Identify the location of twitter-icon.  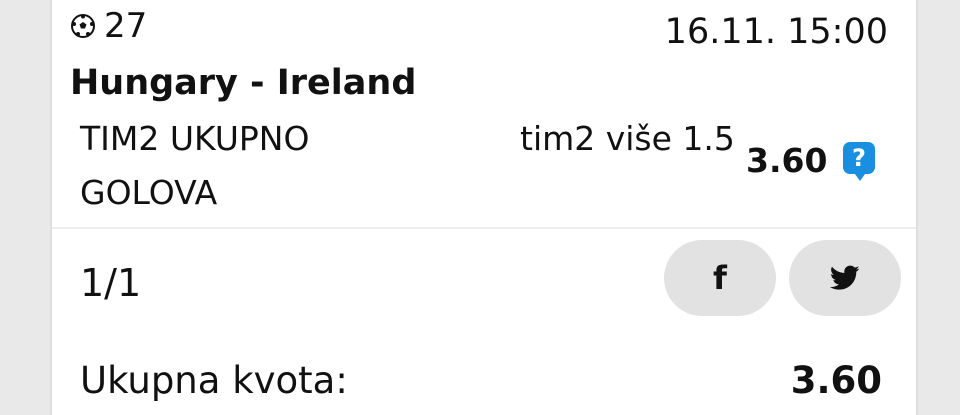
(845, 277).